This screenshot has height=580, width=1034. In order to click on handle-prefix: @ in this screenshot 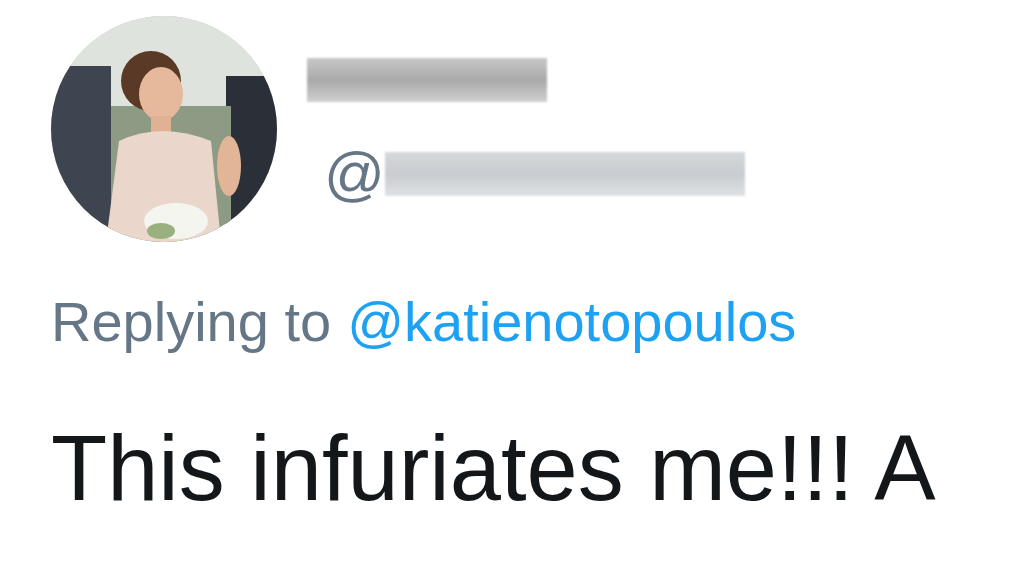, I will do `click(354, 174)`.